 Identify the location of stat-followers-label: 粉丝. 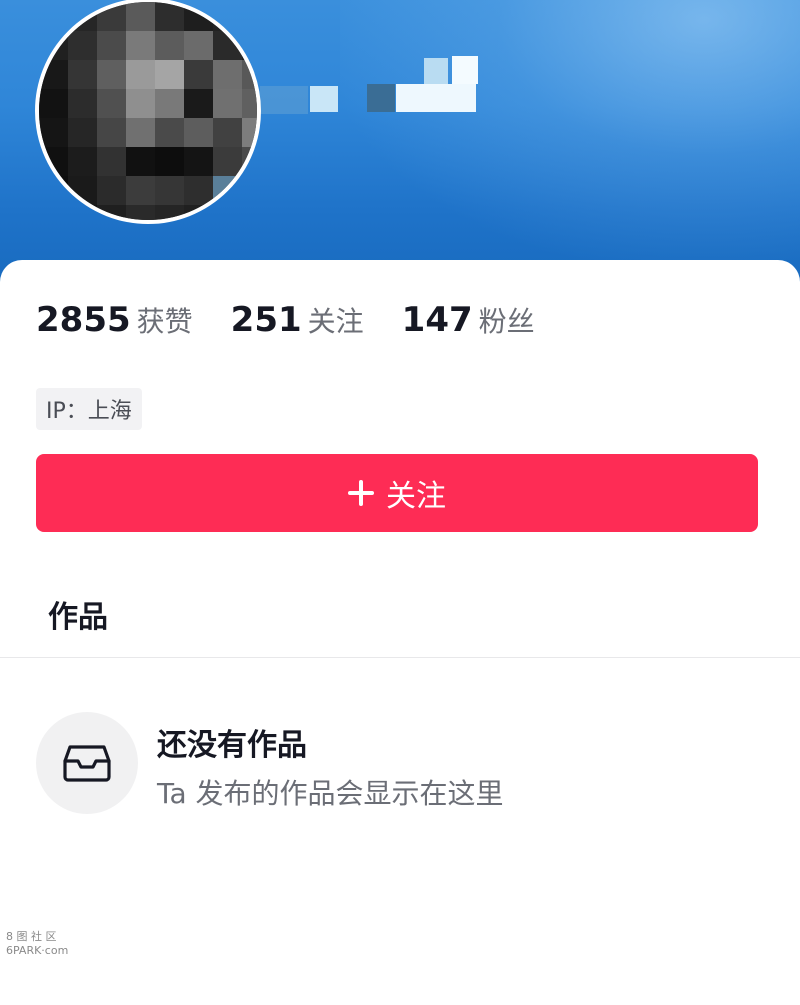
(506, 321).